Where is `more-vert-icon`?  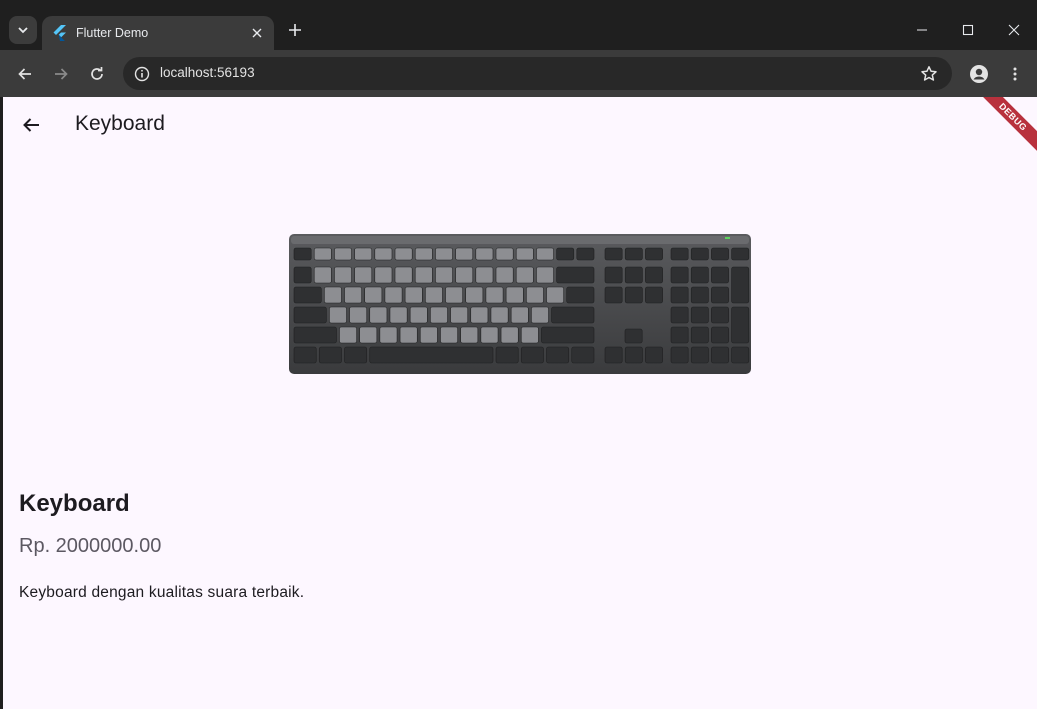 more-vert-icon is located at coordinates (1015, 74).